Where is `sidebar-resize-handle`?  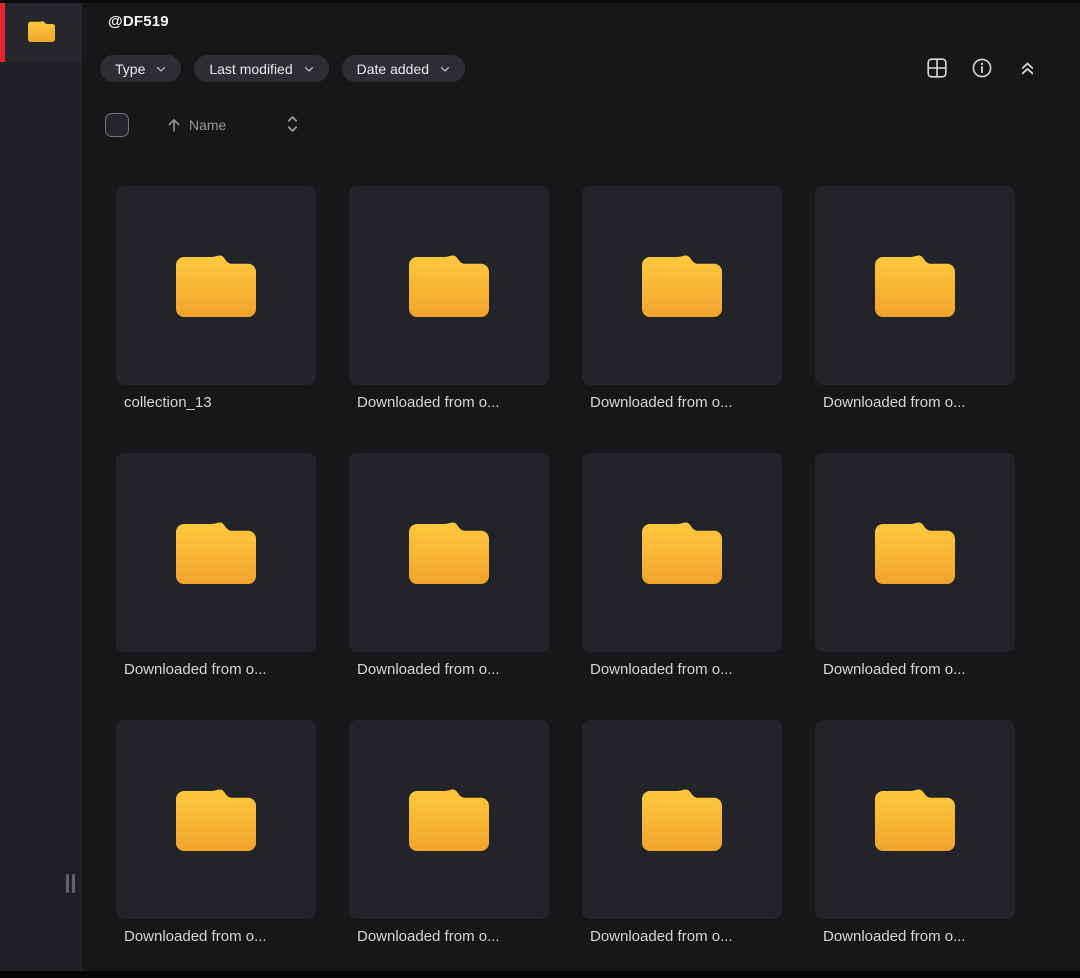 sidebar-resize-handle is located at coordinates (70, 883).